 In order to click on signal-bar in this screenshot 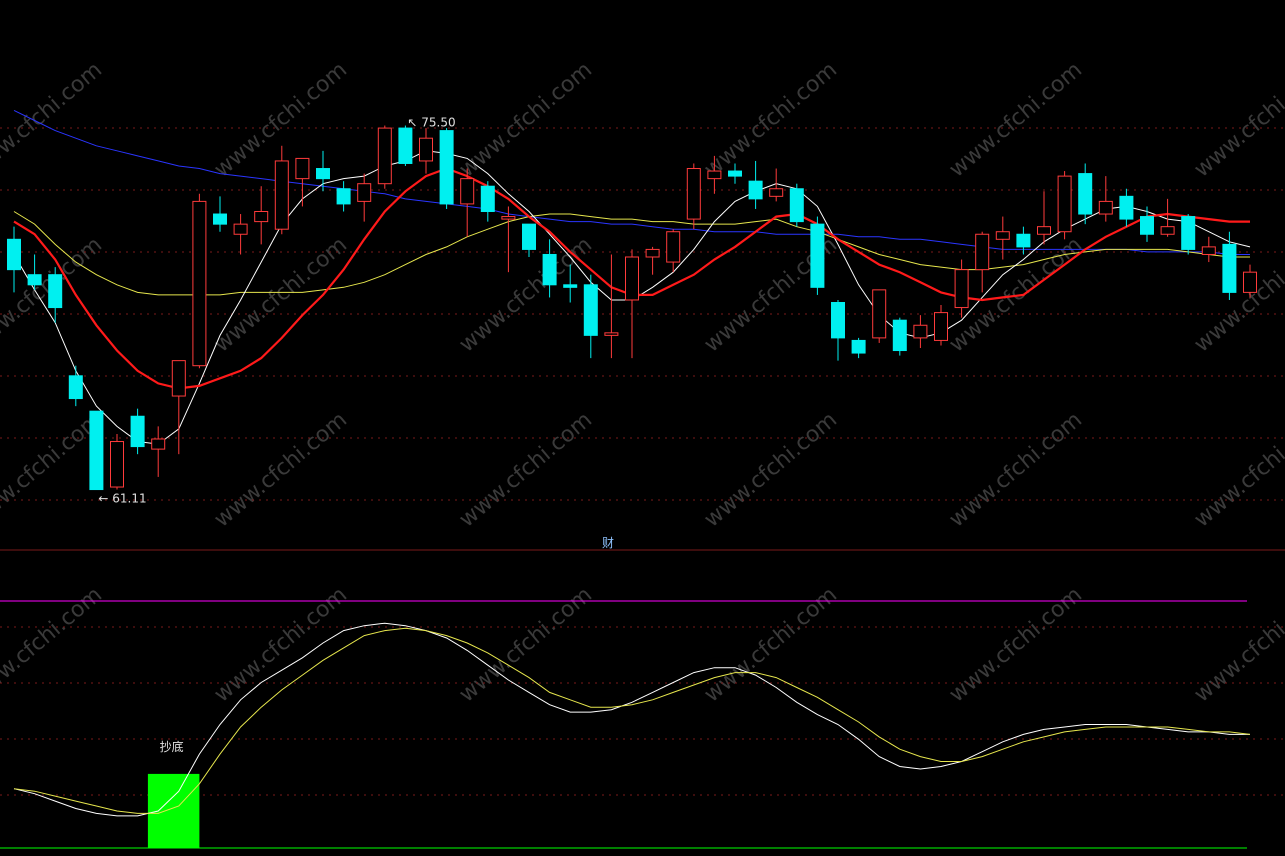, I will do `click(173, 810)`.